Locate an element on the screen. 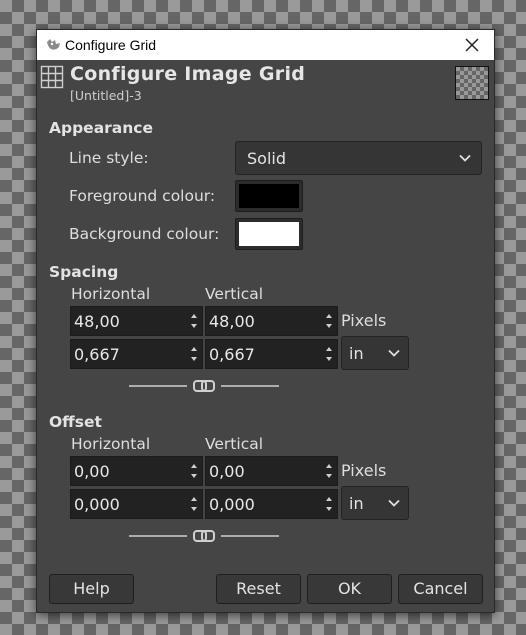 The image size is (526, 635). offset-vertical-pixels-input: 0,00 is located at coordinates (271, 471).